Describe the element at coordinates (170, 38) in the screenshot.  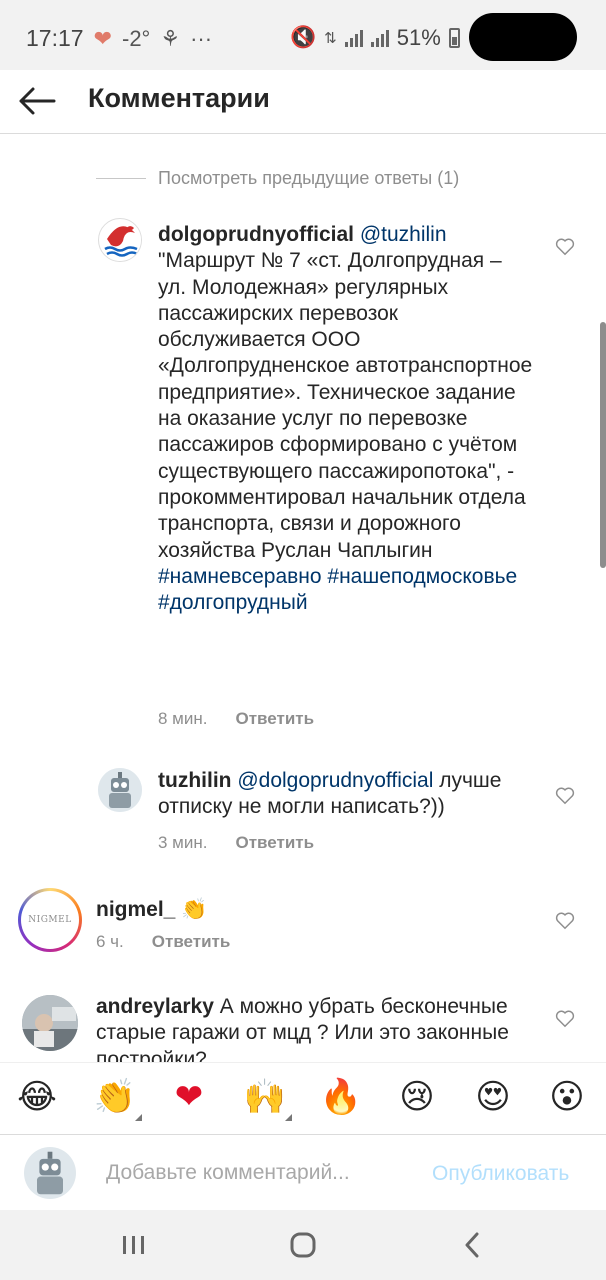
I see `notification-icon: ⚘` at that location.